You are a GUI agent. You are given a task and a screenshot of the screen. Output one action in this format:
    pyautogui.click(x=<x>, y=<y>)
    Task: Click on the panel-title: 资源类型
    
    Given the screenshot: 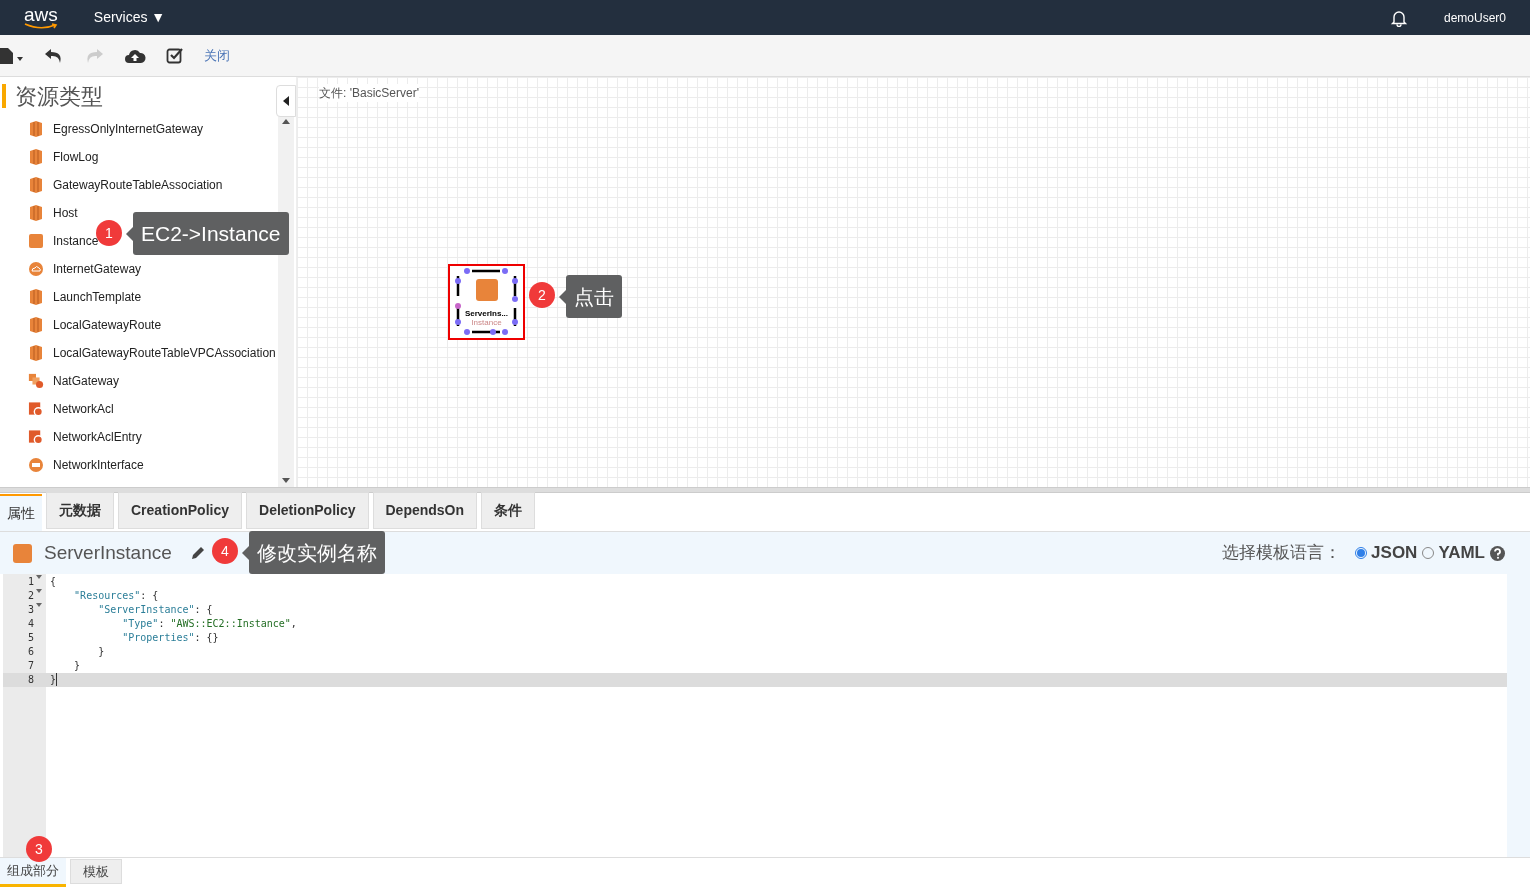 What is the action you would take?
    pyautogui.click(x=59, y=96)
    